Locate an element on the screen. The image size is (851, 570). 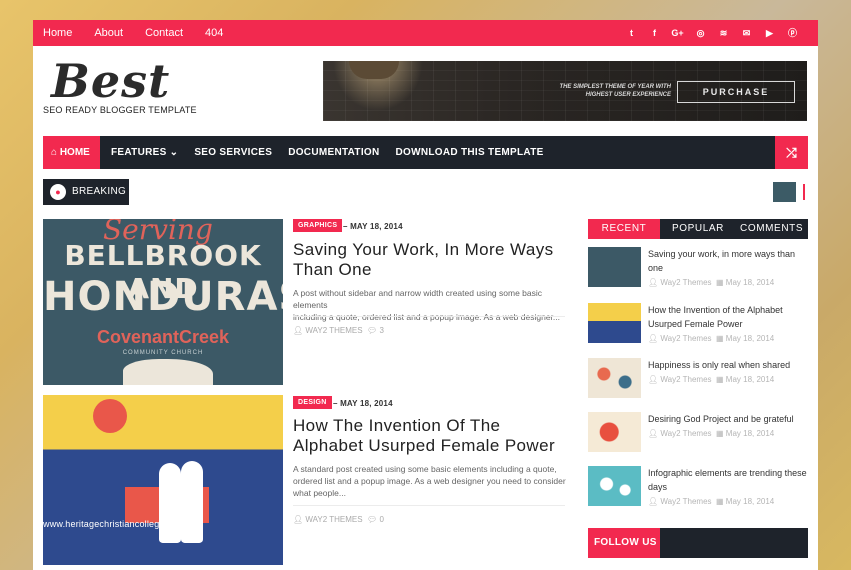
comment-count: 3 is located at coordinates (381, 330).